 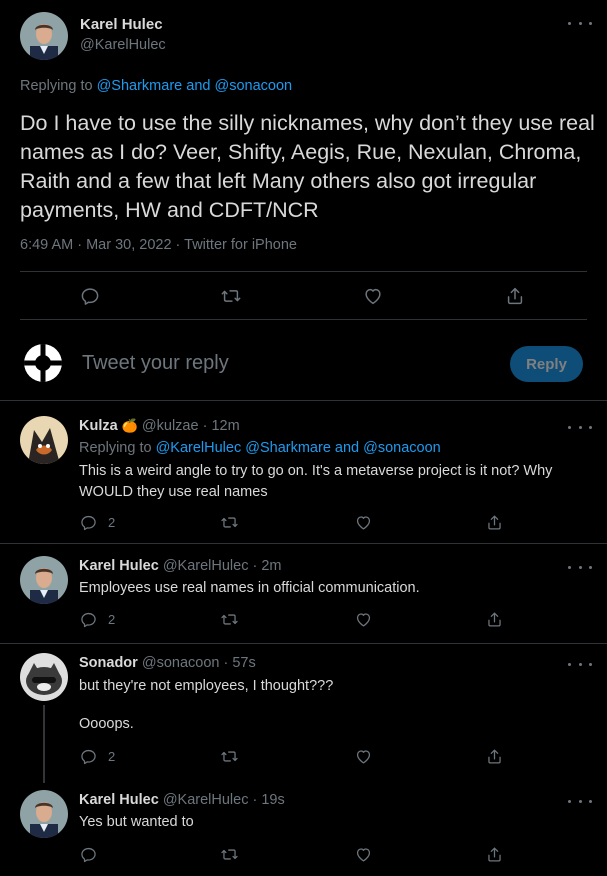 What do you see at coordinates (239, 663) in the screenshot?
I see `reply-time: · 57s` at bounding box center [239, 663].